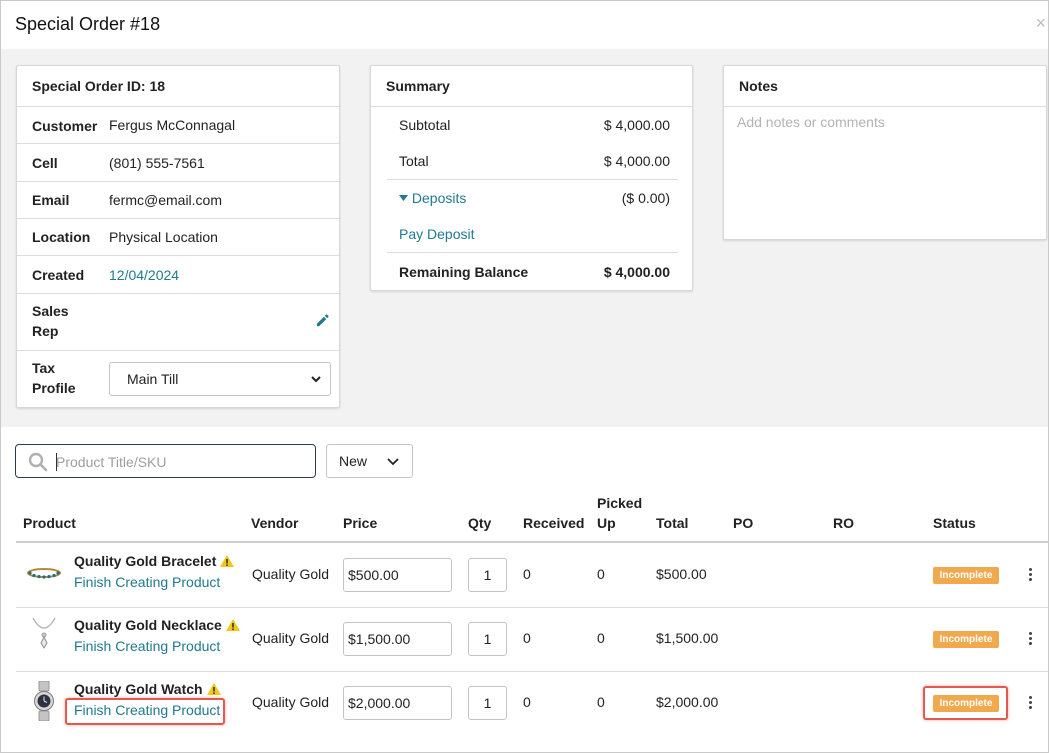 Image resolution: width=1049 pixels, height=753 pixels. I want to click on cell-row: Cell (801) 555-7561, so click(178, 163).